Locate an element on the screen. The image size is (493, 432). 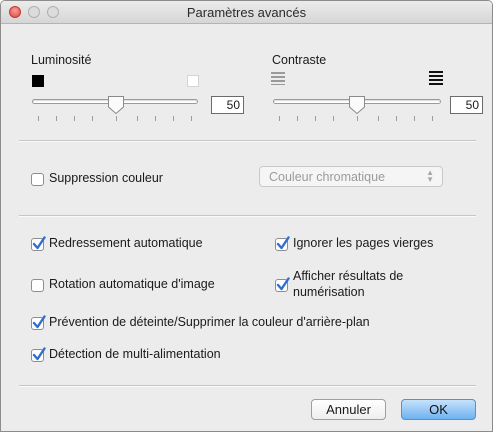
bleed-through-checkbox is located at coordinates (38, 322).